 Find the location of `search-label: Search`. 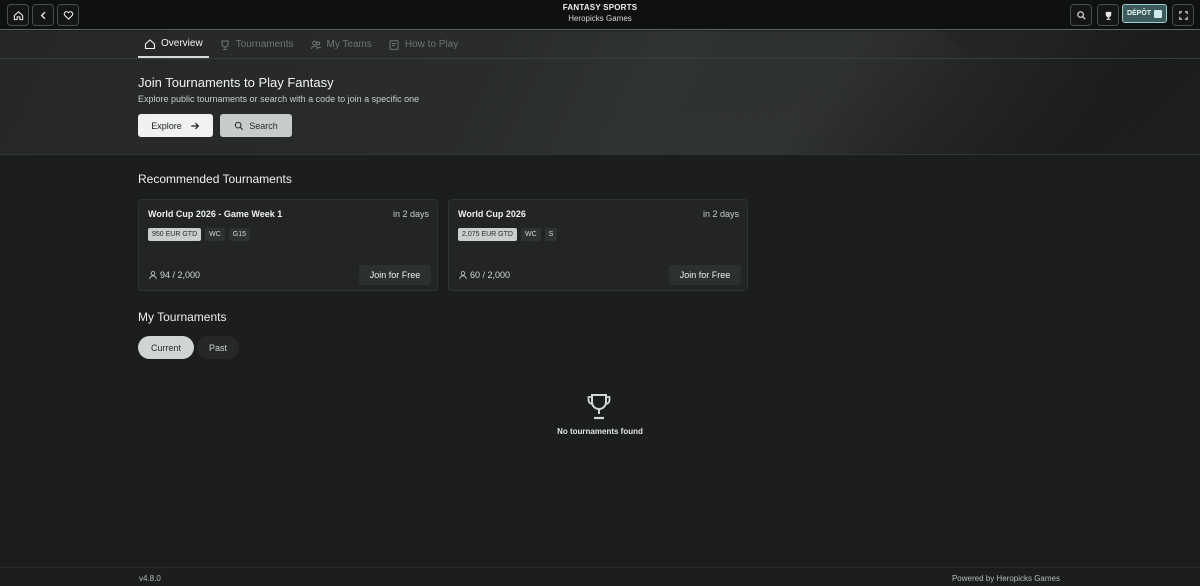

search-label: Search is located at coordinates (263, 125).